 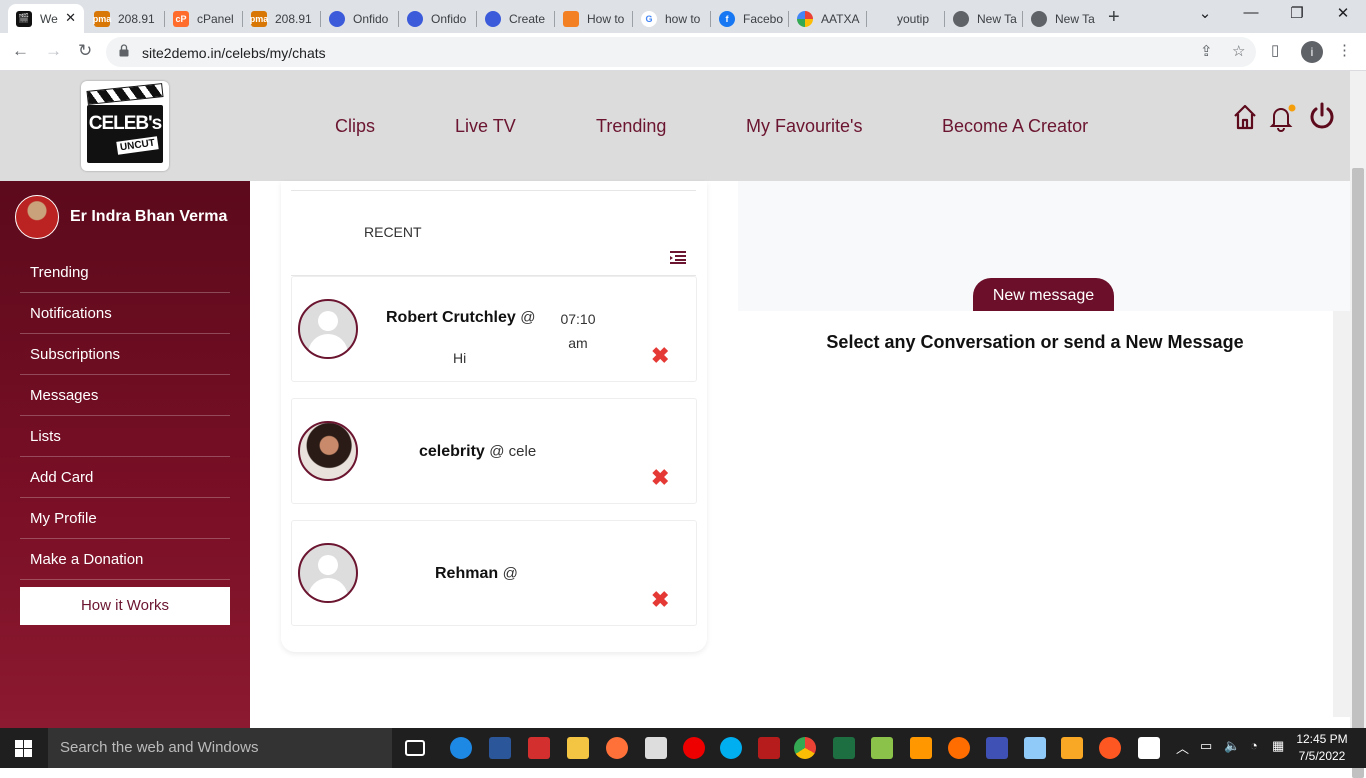 What do you see at coordinates (1245, 117) in the screenshot?
I see `home-icon` at bounding box center [1245, 117].